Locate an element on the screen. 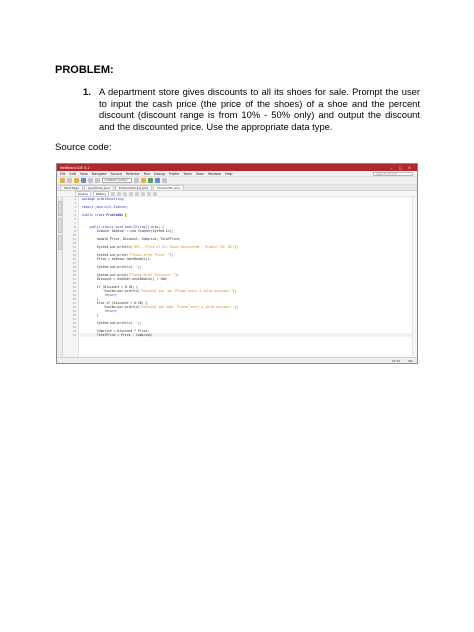 The height and width of the screenshot is (632, 474). tab-problemno: ProblemNo.java is located at coordinates (168, 187).